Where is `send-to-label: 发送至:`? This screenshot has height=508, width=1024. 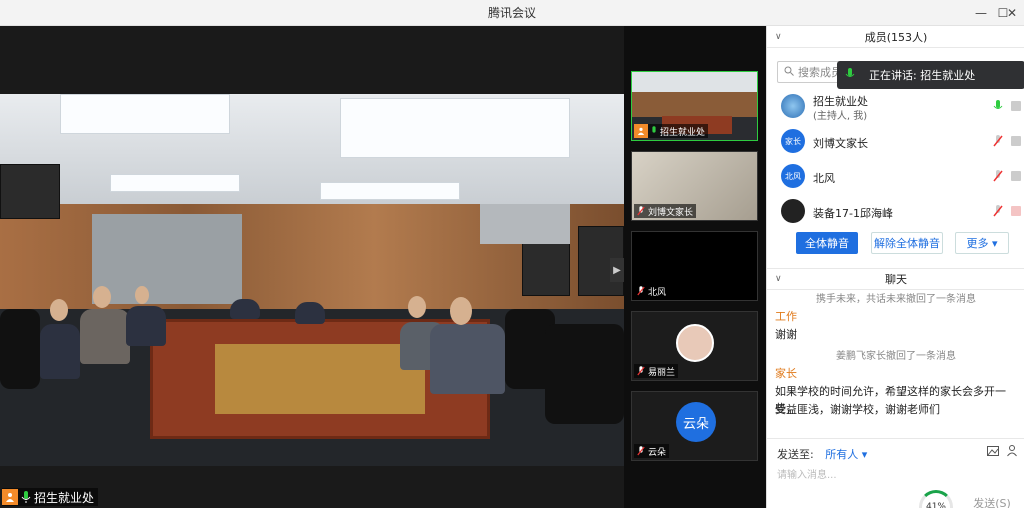 send-to-label: 发送至: is located at coordinates (795, 454).